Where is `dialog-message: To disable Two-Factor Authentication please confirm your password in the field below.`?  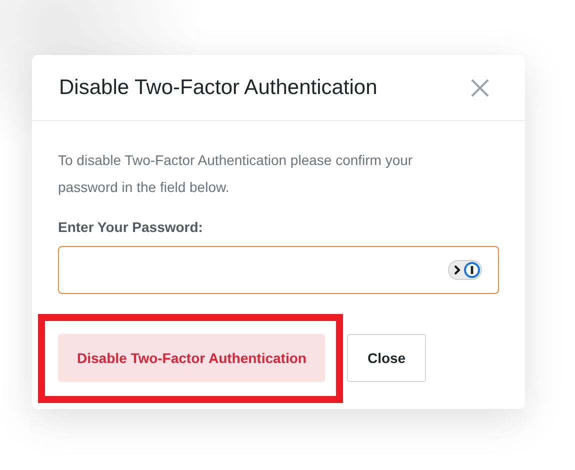 dialog-message: To disable Two-Factor Authentication please confirm your password in the field below. is located at coordinates (236, 174).